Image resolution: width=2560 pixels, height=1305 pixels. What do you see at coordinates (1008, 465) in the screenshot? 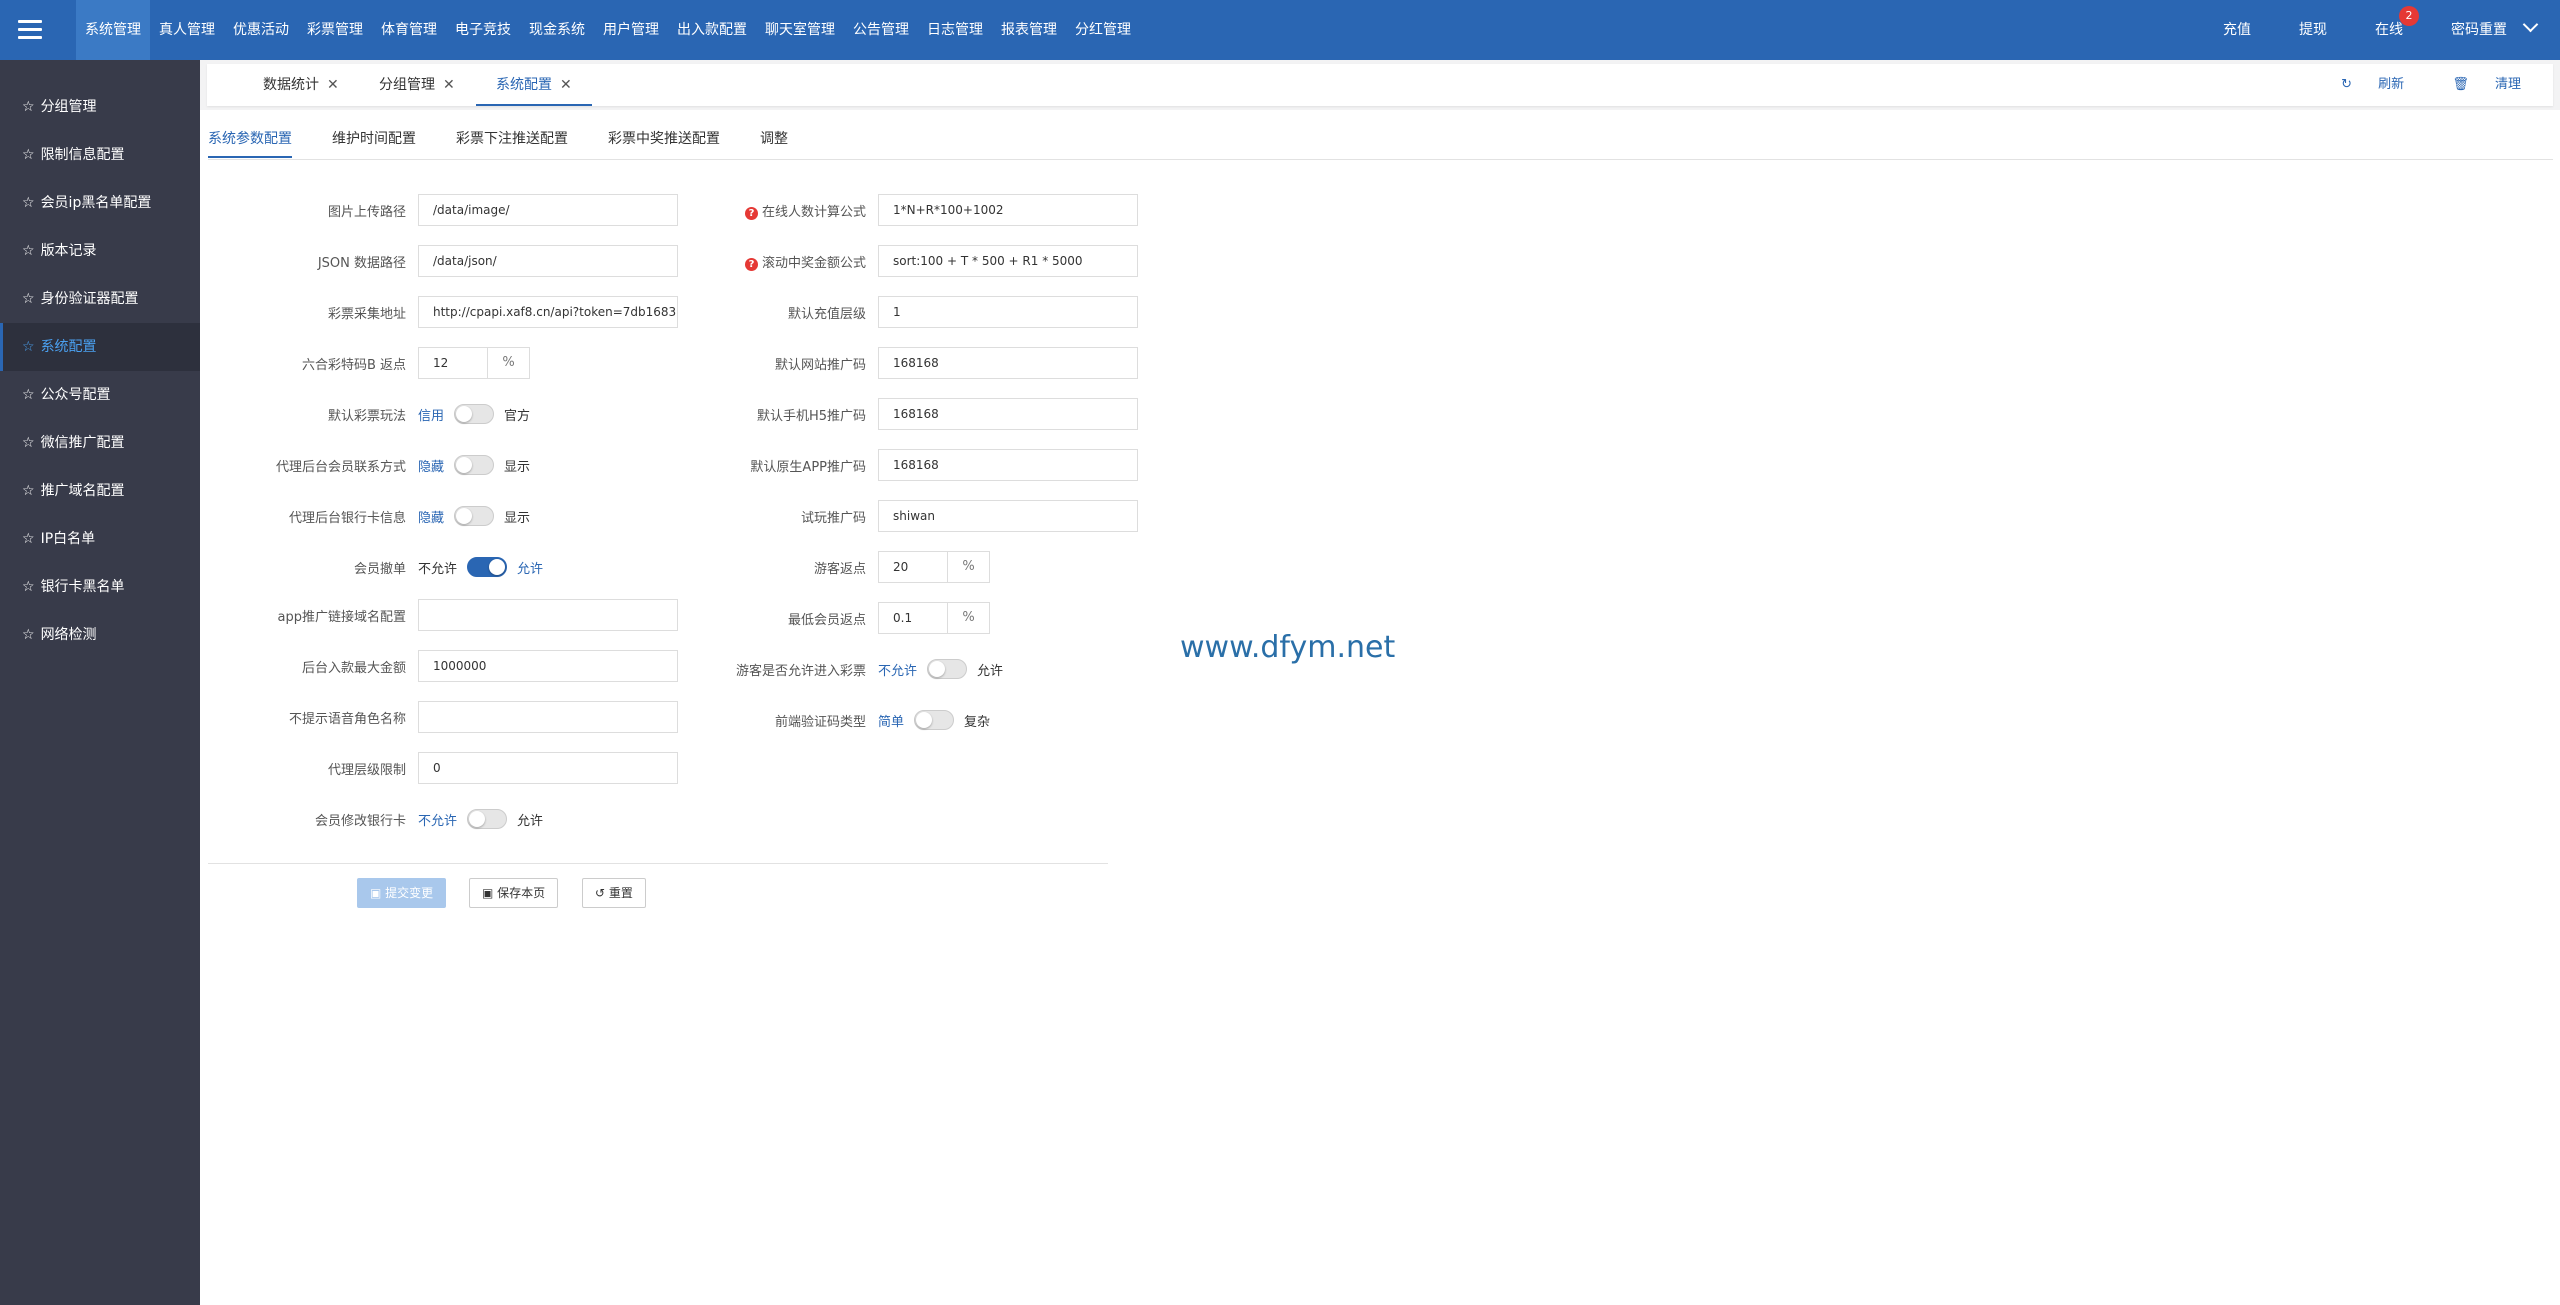
I see `app-promo-input: 168168` at bounding box center [1008, 465].